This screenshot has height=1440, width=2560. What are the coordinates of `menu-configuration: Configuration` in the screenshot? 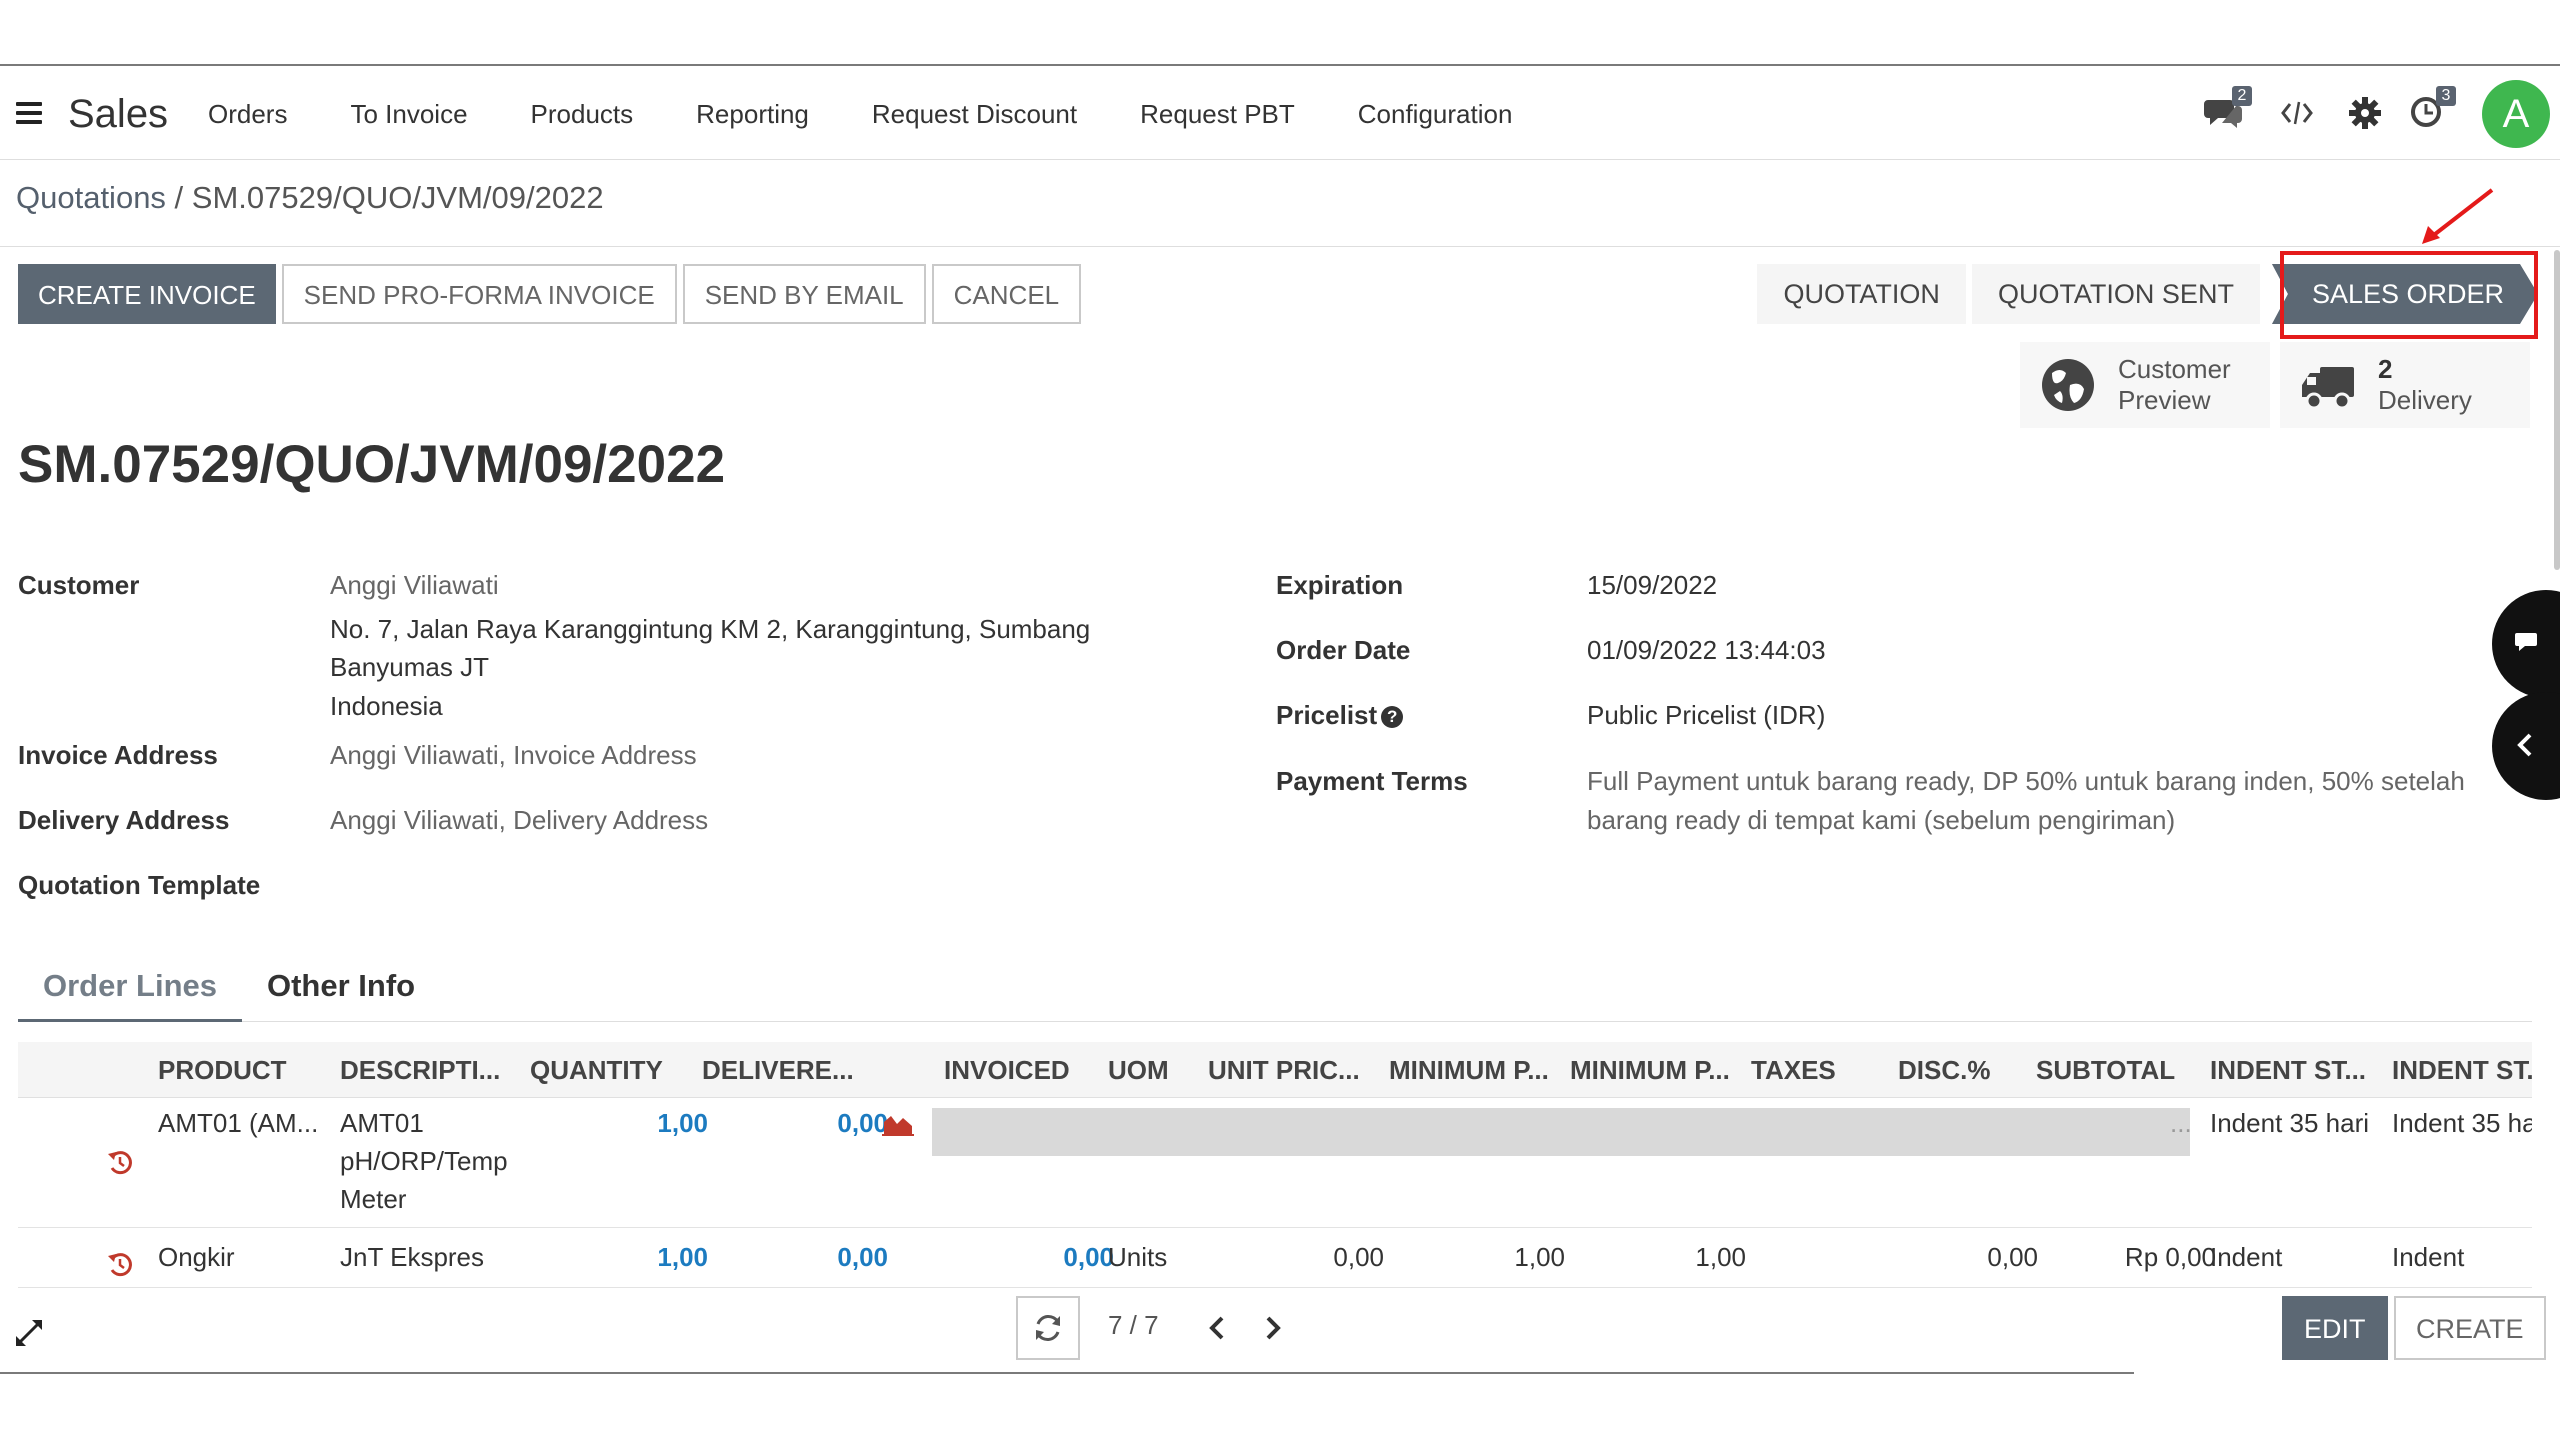 It's located at (1435, 114).